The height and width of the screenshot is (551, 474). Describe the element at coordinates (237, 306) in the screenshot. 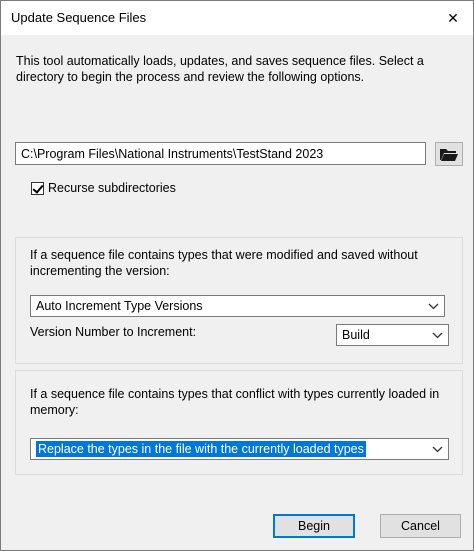

I see `modified-action-select: Auto Increment Type Versions` at that location.